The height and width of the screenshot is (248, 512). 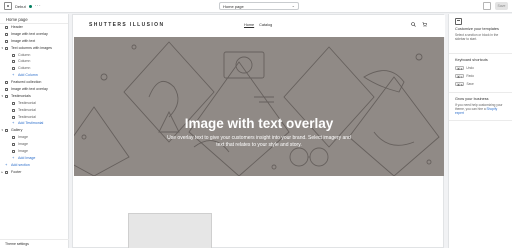 I want to click on columns-icon, so click(x=6, y=48).